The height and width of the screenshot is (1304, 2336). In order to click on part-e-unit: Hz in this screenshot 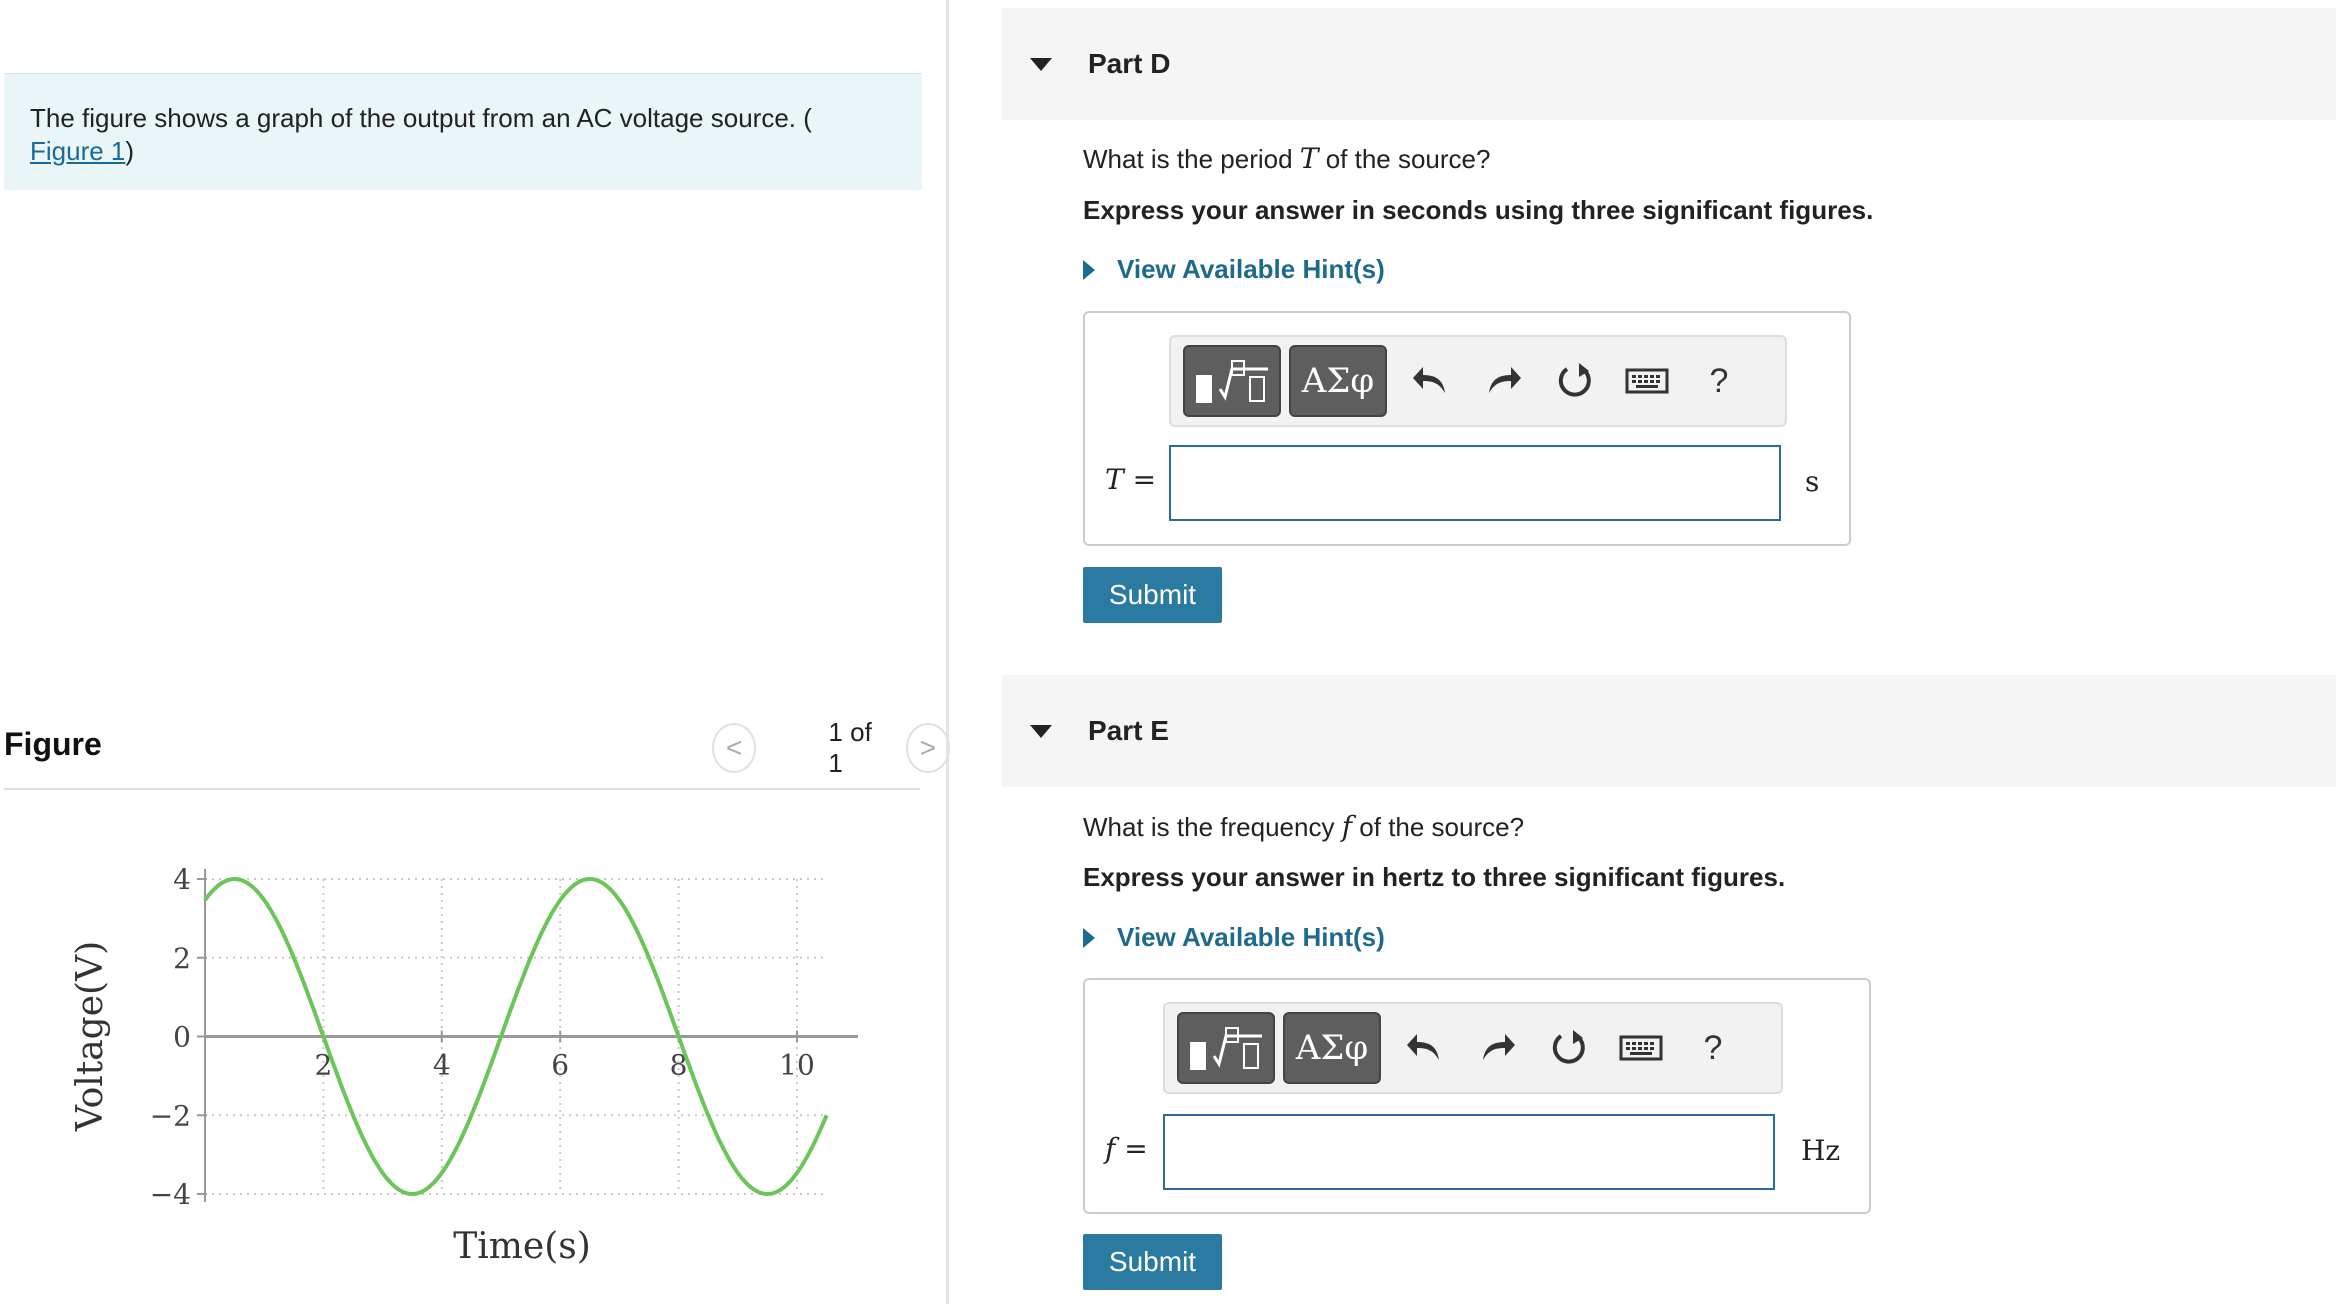, I will do `click(1821, 1150)`.